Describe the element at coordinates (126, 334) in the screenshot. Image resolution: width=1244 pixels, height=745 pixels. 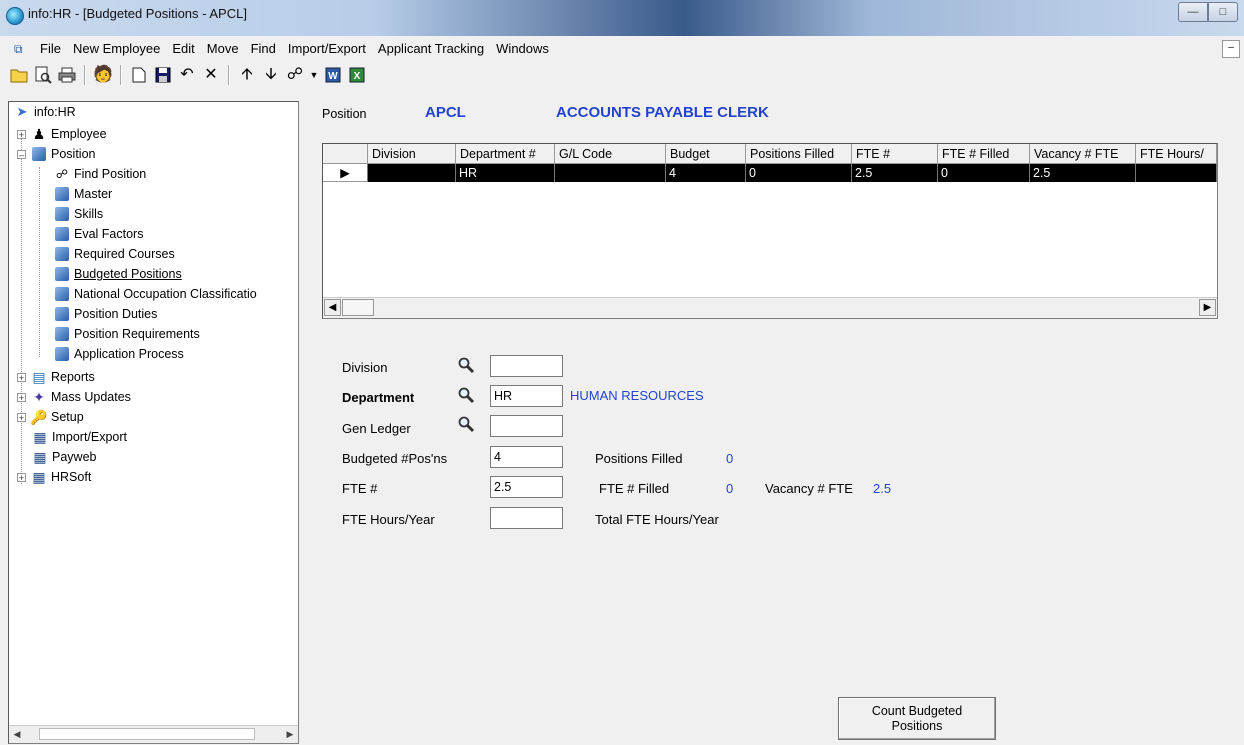
I see `tree-item-position-requirements: Position Requirements` at that location.